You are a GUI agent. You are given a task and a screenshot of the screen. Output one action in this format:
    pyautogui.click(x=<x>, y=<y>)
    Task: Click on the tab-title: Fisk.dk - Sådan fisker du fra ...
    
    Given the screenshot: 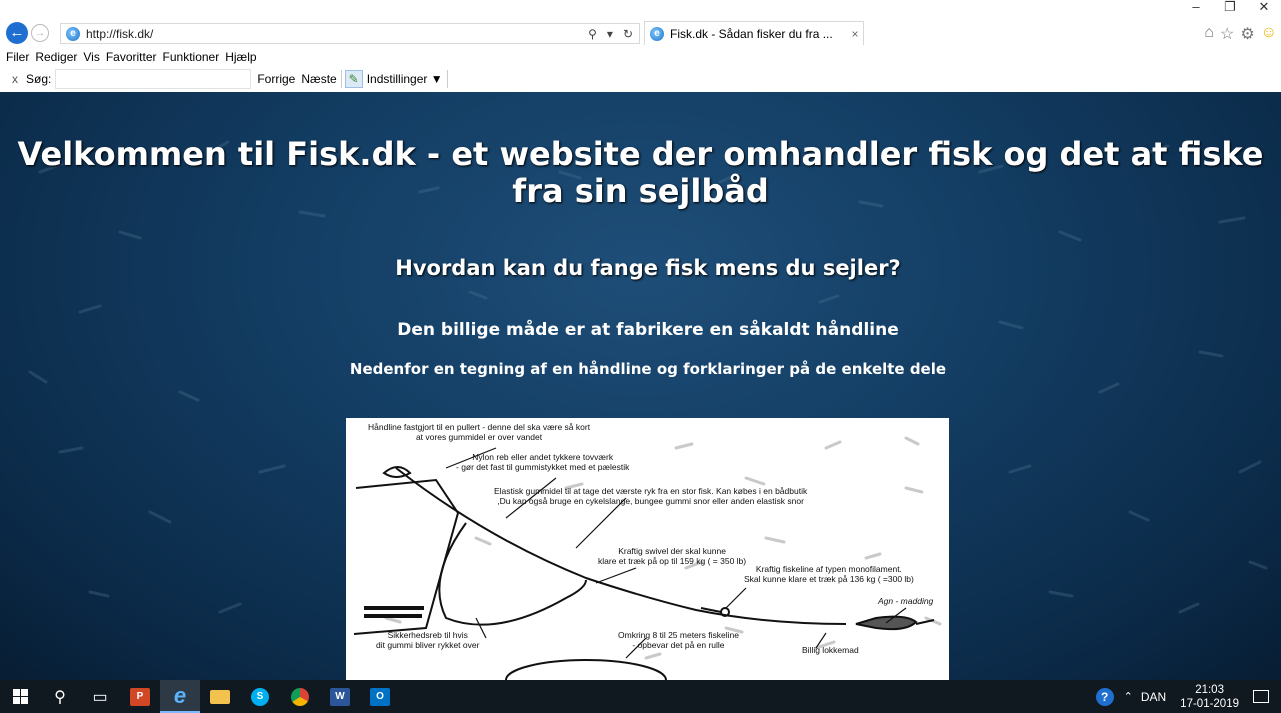 What is the action you would take?
    pyautogui.click(x=751, y=33)
    